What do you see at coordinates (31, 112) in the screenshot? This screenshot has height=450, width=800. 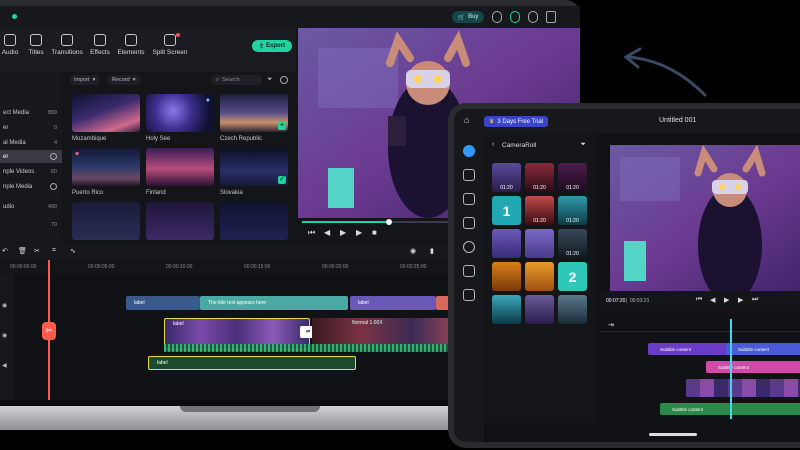 I see `sidebar-item-project-media: ect Media 889` at bounding box center [31, 112].